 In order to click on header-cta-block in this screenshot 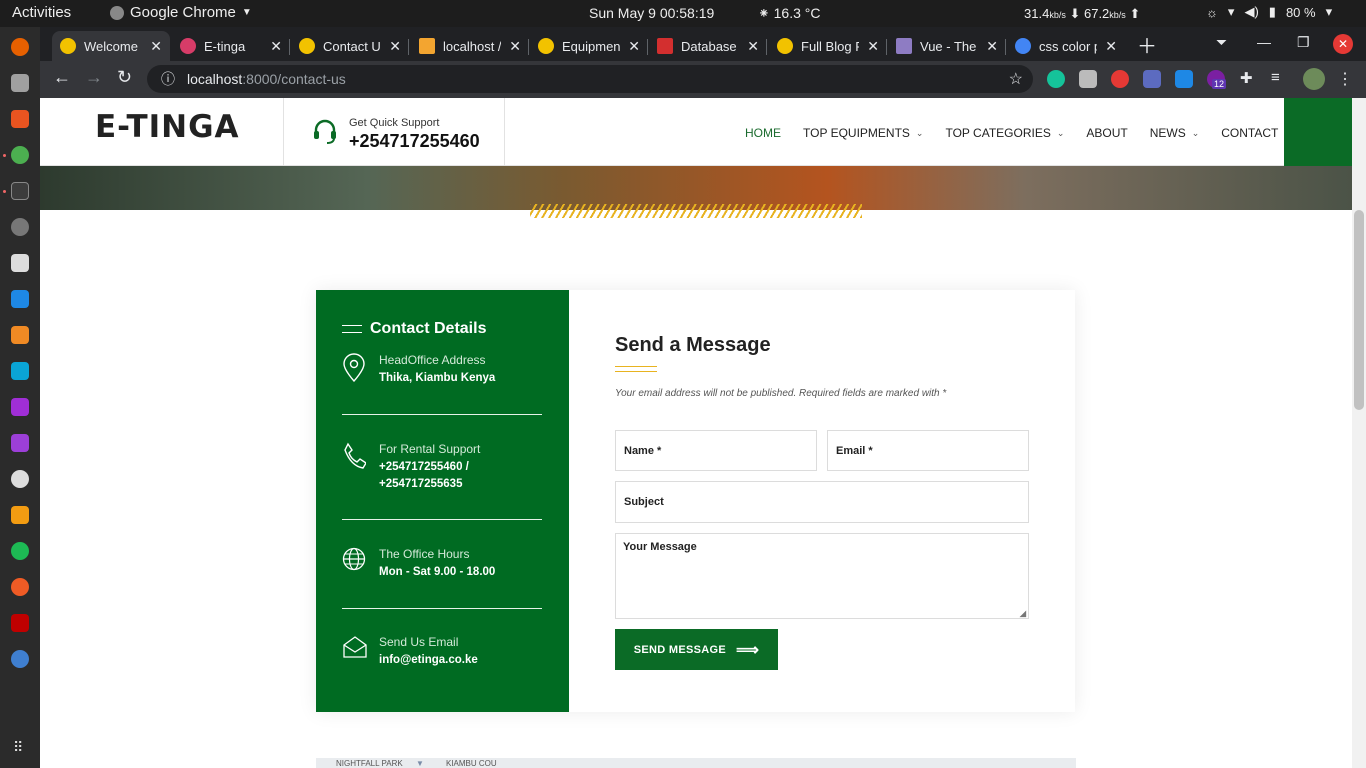, I will do `click(1318, 132)`.